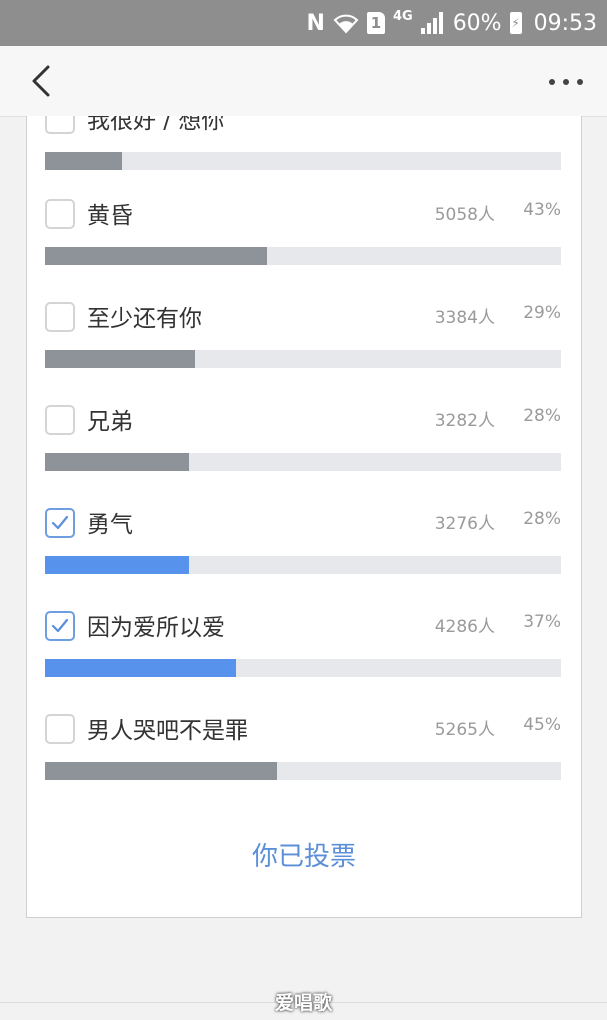  What do you see at coordinates (110, 216) in the screenshot?
I see `option-label: 黄昏` at bounding box center [110, 216].